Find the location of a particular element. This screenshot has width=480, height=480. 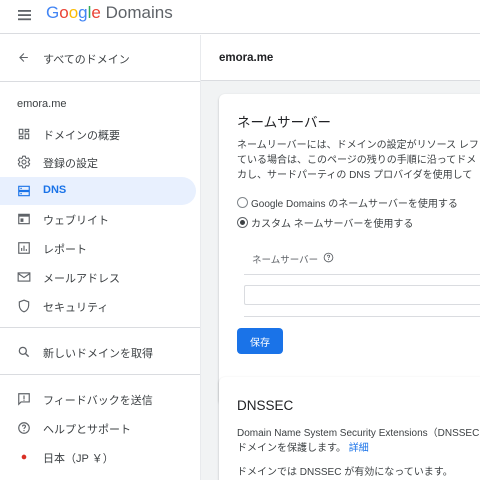

main-header: emora.me is located at coordinates (340, 58).